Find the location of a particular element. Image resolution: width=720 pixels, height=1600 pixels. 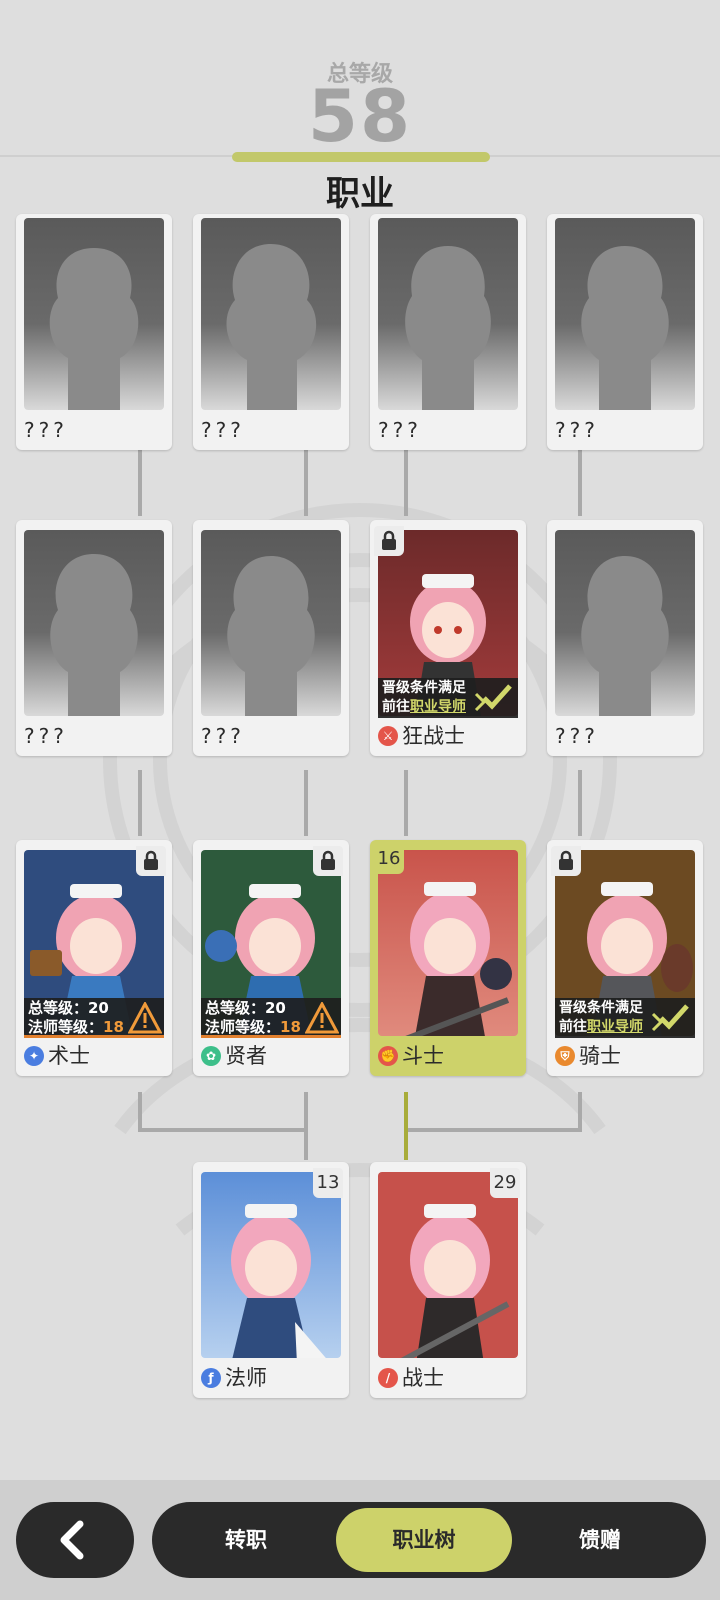

class-card-mage: 13 ƒ 法师 is located at coordinates (271, 1280).